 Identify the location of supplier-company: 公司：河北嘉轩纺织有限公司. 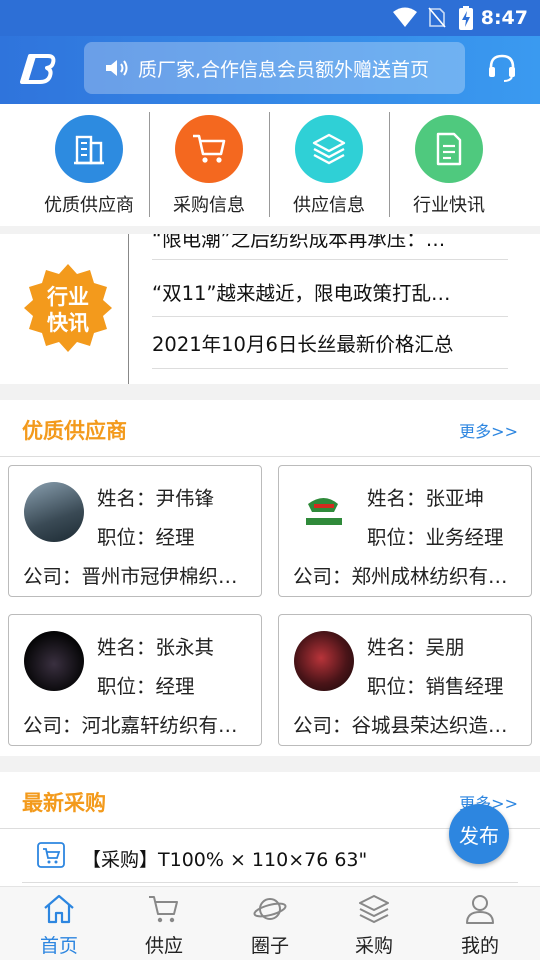
(137, 725).